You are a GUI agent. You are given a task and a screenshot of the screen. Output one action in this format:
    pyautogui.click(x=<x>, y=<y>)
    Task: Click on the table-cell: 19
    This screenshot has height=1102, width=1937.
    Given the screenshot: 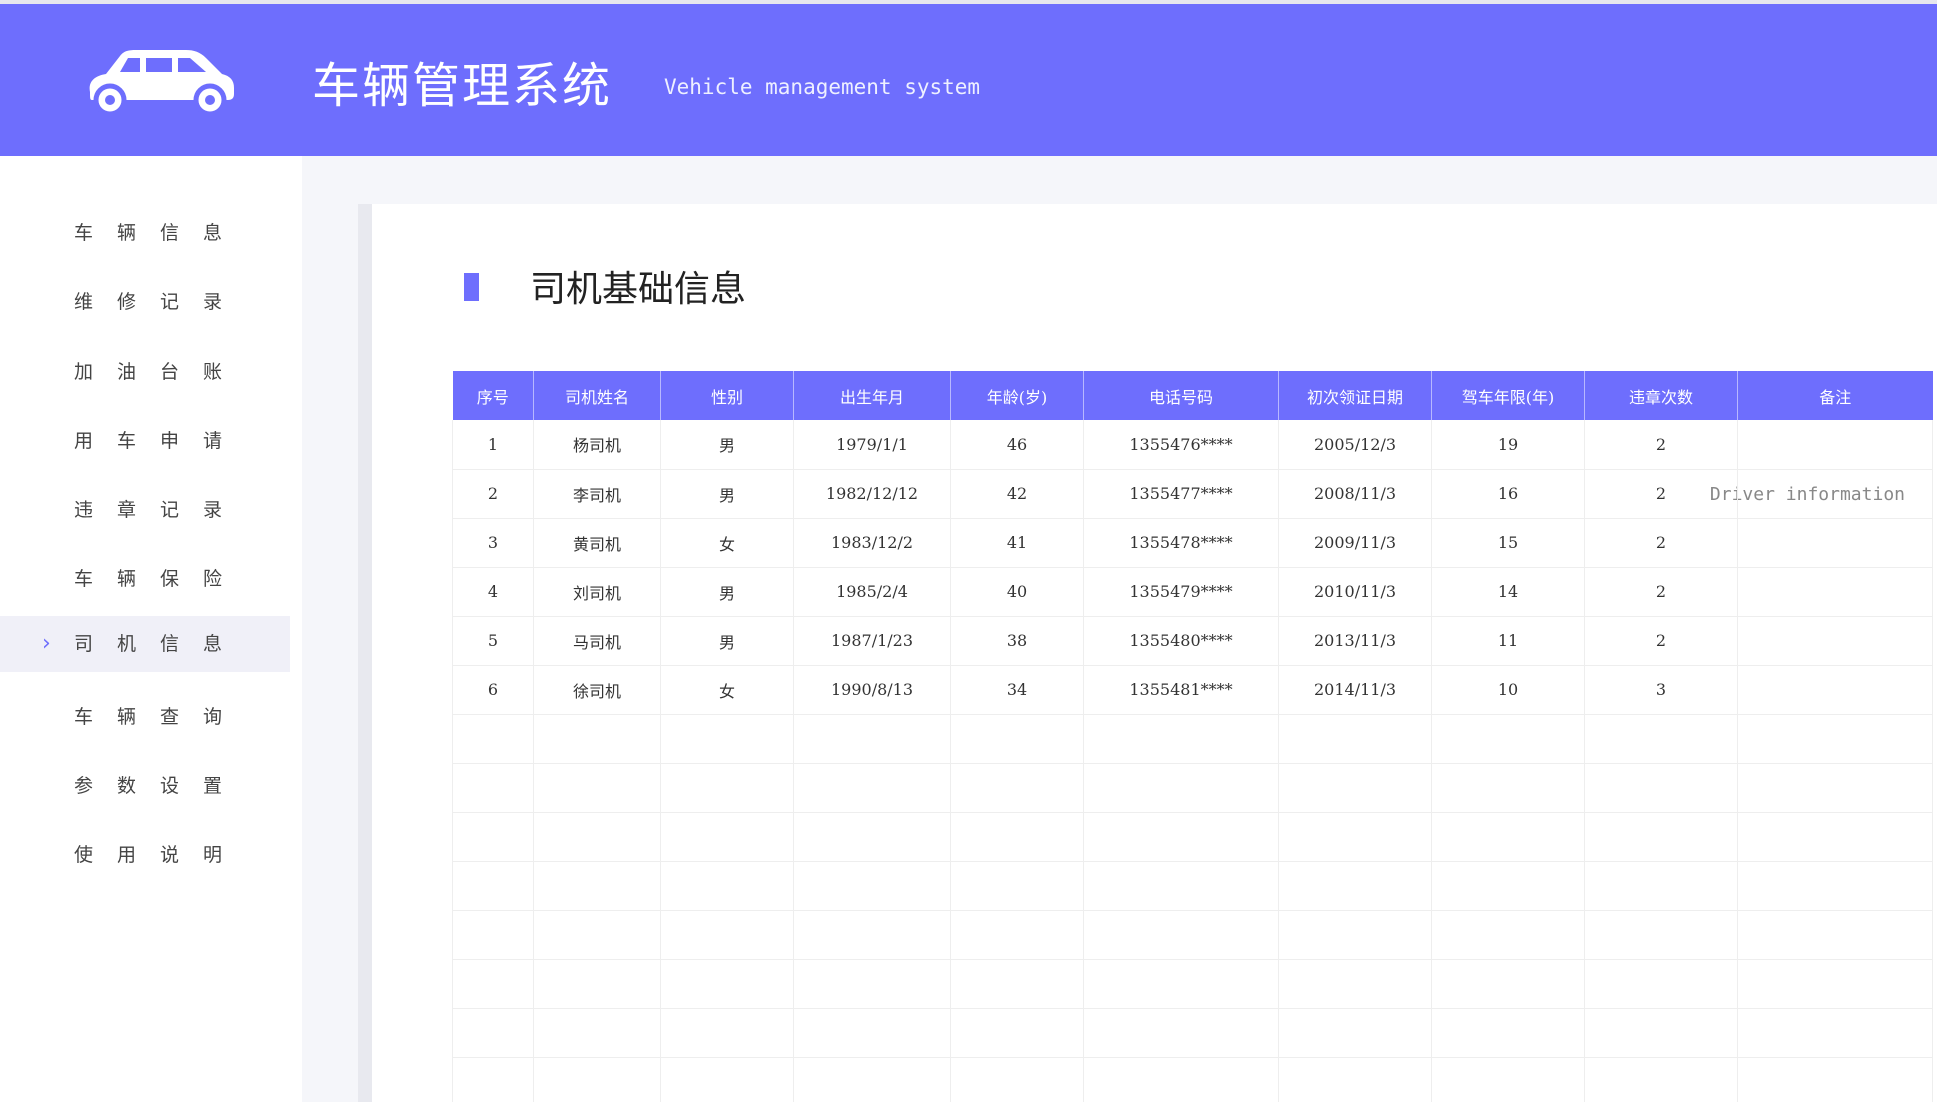 What is the action you would take?
    pyautogui.click(x=1508, y=445)
    